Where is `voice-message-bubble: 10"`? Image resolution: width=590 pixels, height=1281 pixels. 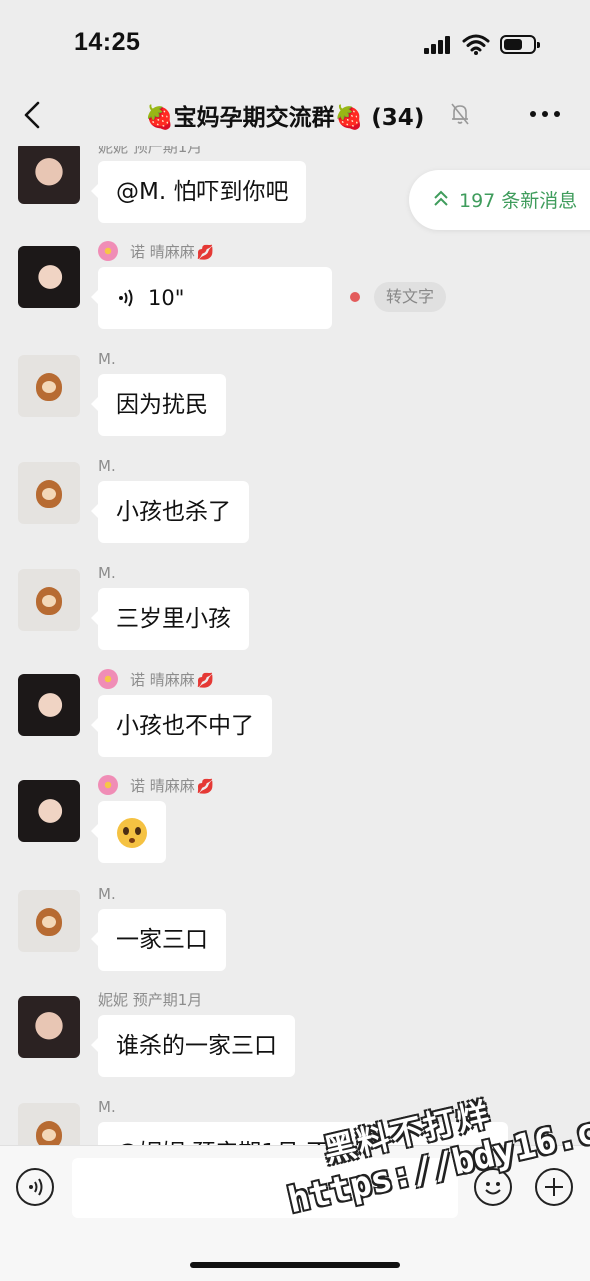
voice-message-bubble: 10" is located at coordinates (211, 298).